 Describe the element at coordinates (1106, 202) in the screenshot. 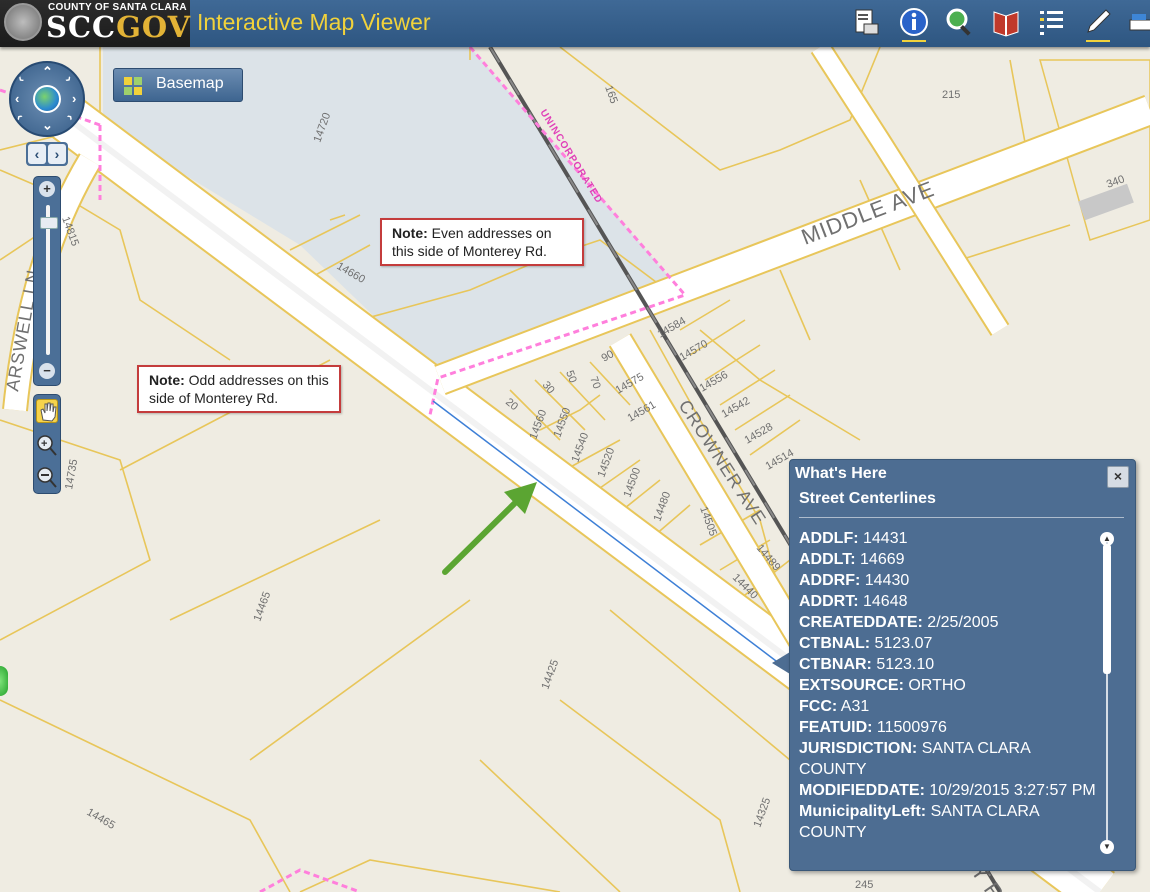

I see `building` at that location.